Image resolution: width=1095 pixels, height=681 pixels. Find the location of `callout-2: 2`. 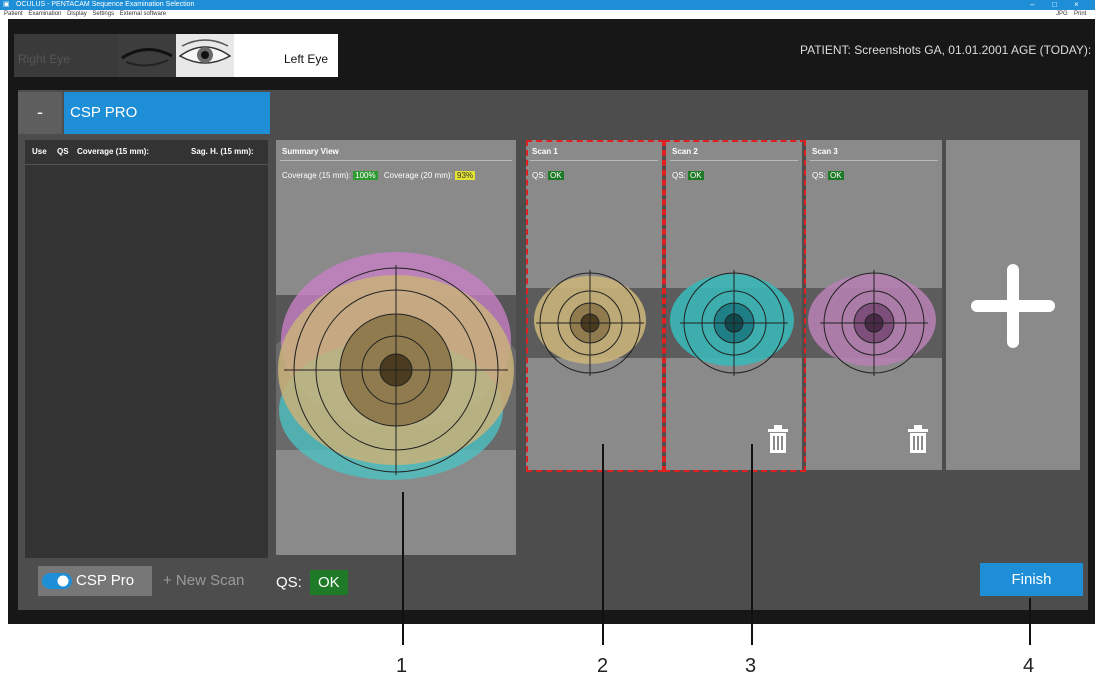

callout-2: 2 is located at coordinates (603, 666).